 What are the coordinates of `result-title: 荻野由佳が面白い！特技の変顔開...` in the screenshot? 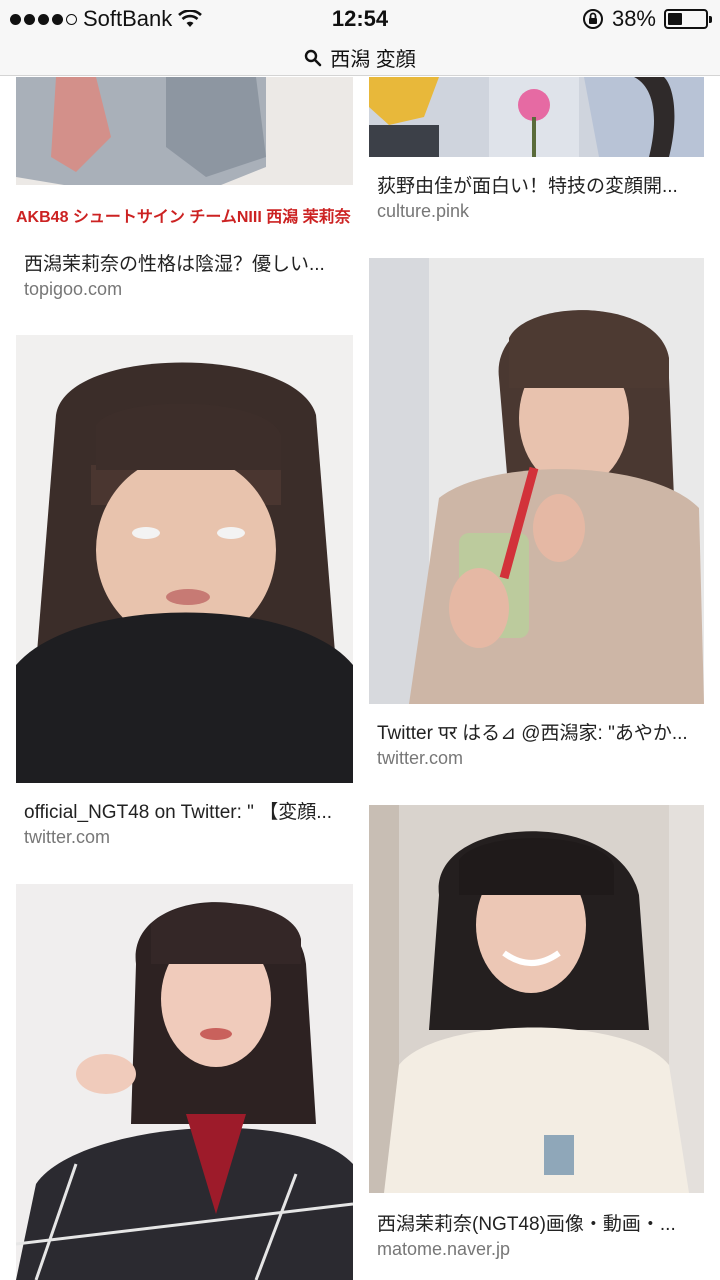 It's located at (536, 184).